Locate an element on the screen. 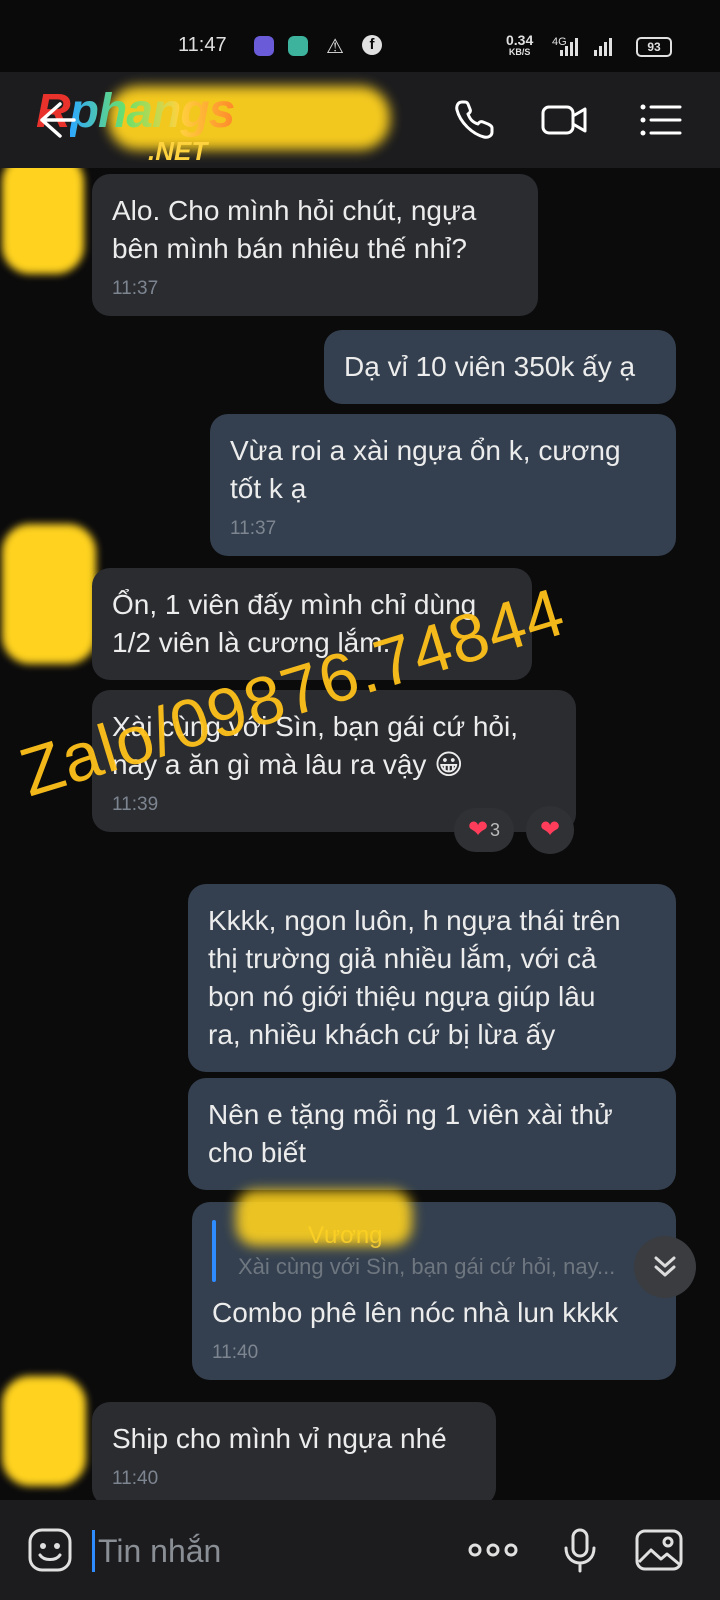 The width and height of the screenshot is (720, 1600). quoted-sender-redacted is located at coordinates (324, 1218).